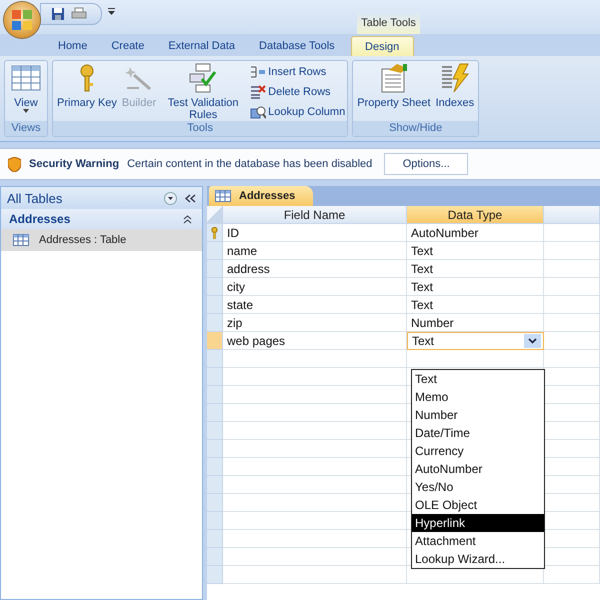 Image resolution: width=600 pixels, height=600 pixels. I want to click on lightning-icon, so click(455, 78).